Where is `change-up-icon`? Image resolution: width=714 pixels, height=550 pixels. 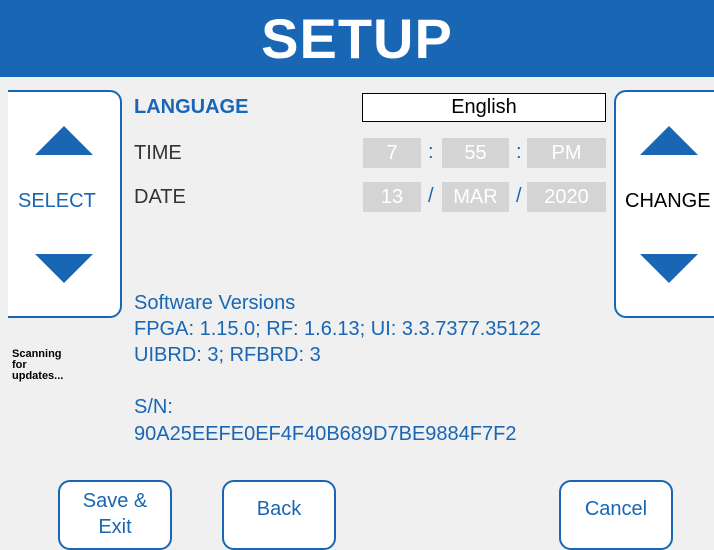
change-up-icon is located at coordinates (669, 140).